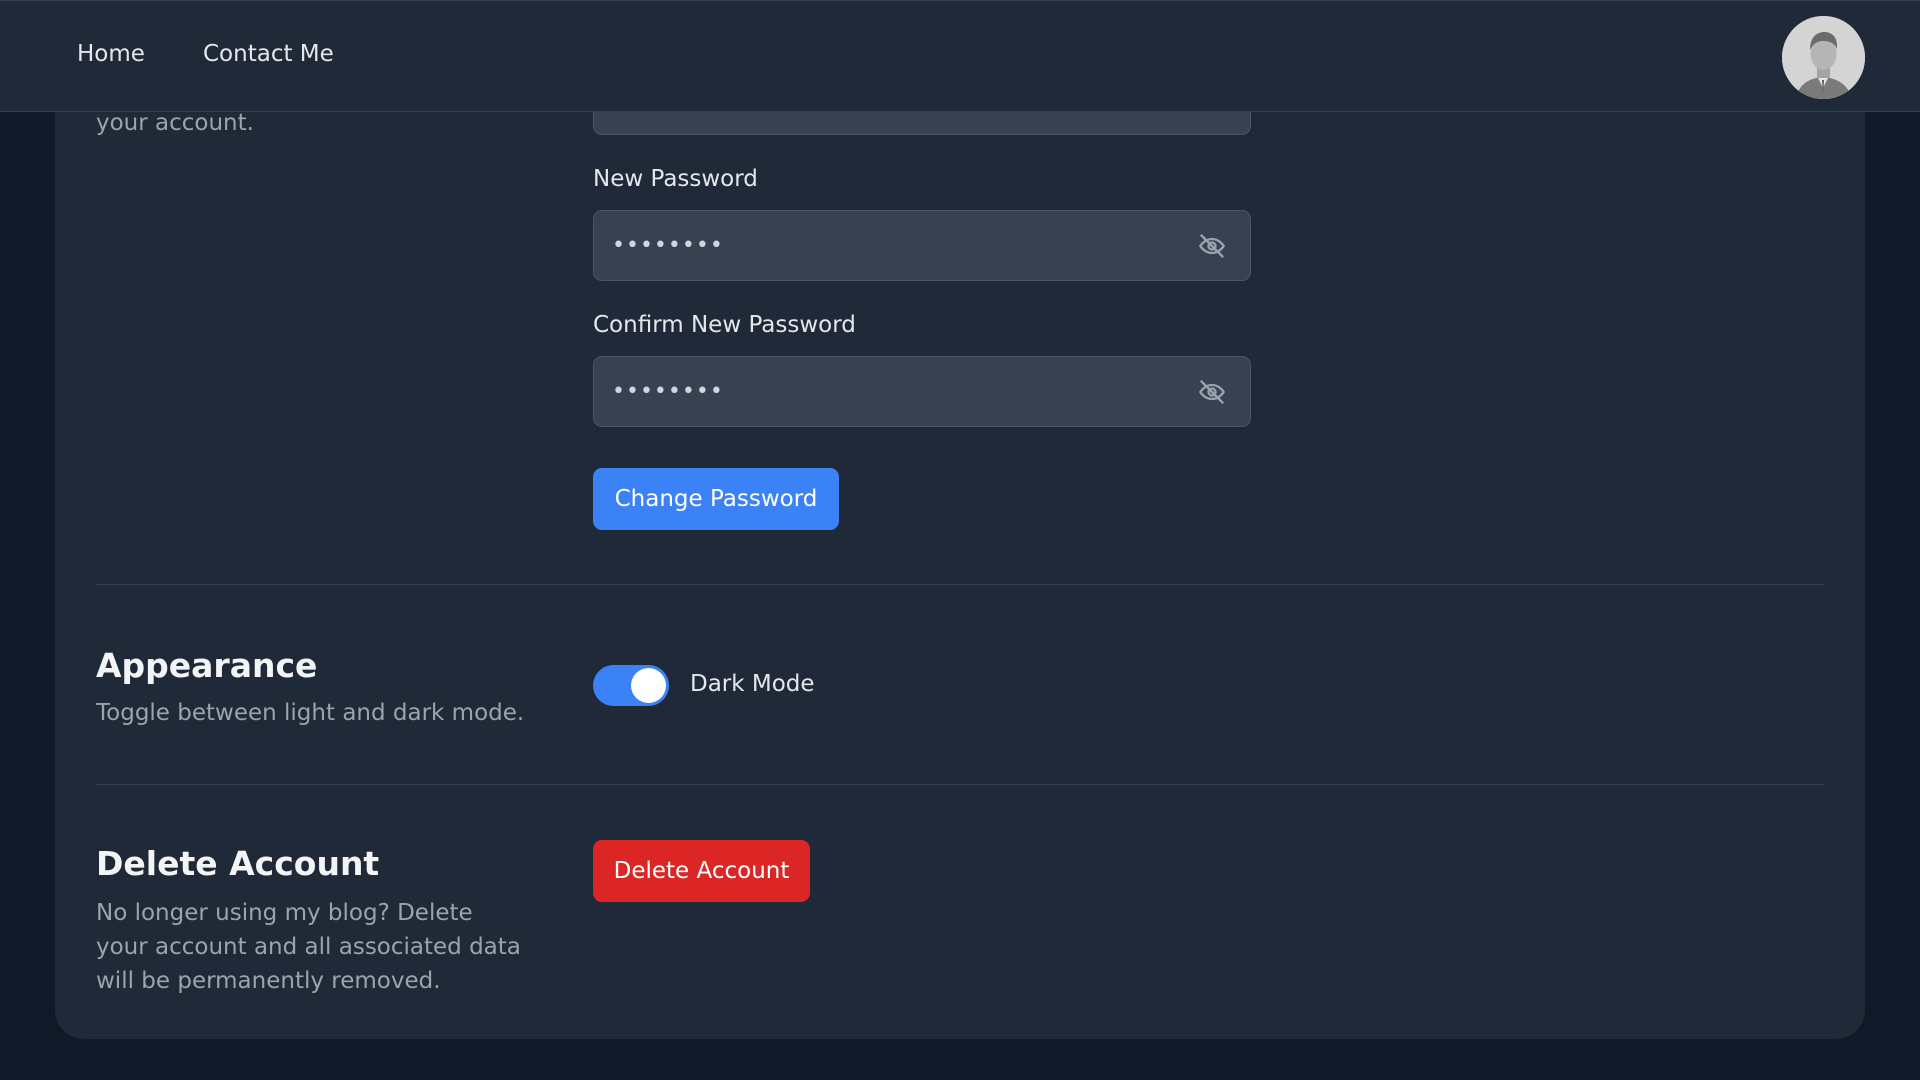 The width and height of the screenshot is (1920, 1080). Describe the element at coordinates (238, 863) in the screenshot. I see `delete-account-title: Delete Account` at that location.